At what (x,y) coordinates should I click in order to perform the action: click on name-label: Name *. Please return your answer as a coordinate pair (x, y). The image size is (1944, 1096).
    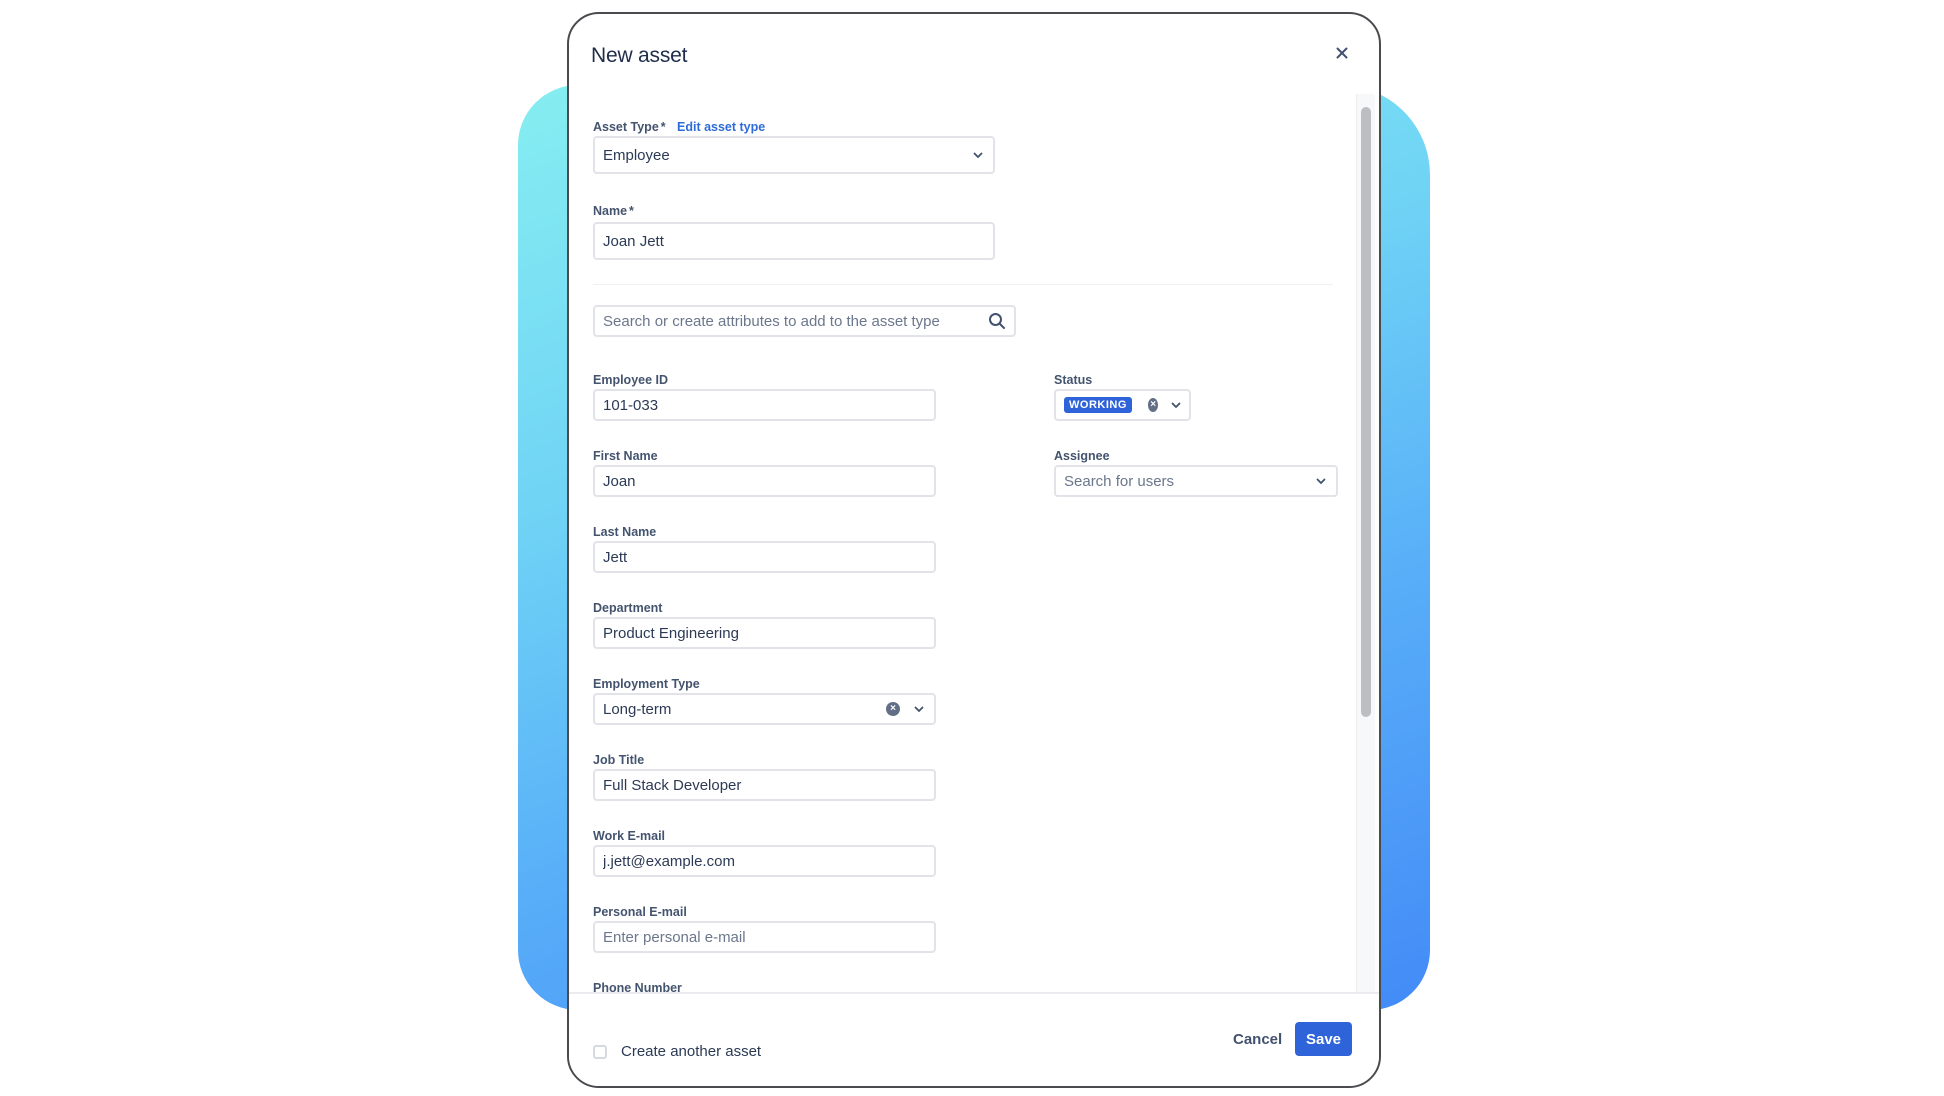
    Looking at the image, I should click on (613, 211).